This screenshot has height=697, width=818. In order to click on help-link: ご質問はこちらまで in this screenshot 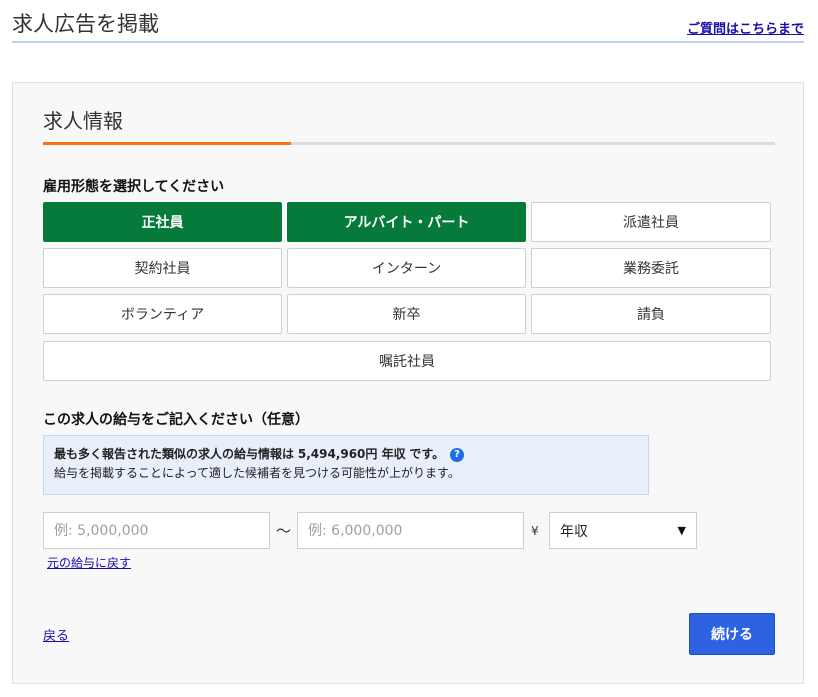, I will do `click(745, 27)`.